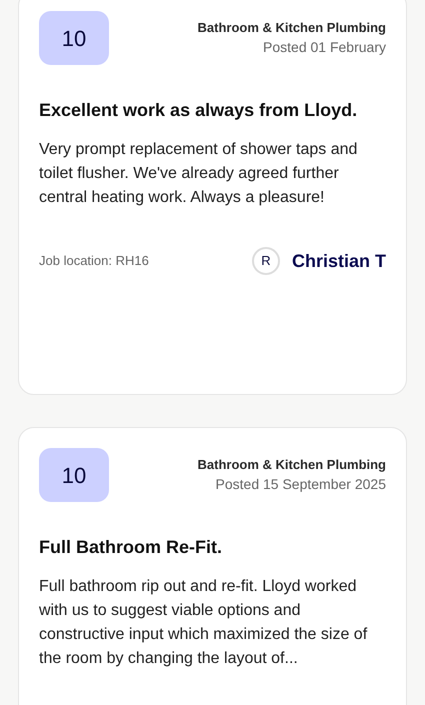  What do you see at coordinates (131, 547) in the screenshot?
I see `review-title: Full Bathroom Re-Fit.` at bounding box center [131, 547].